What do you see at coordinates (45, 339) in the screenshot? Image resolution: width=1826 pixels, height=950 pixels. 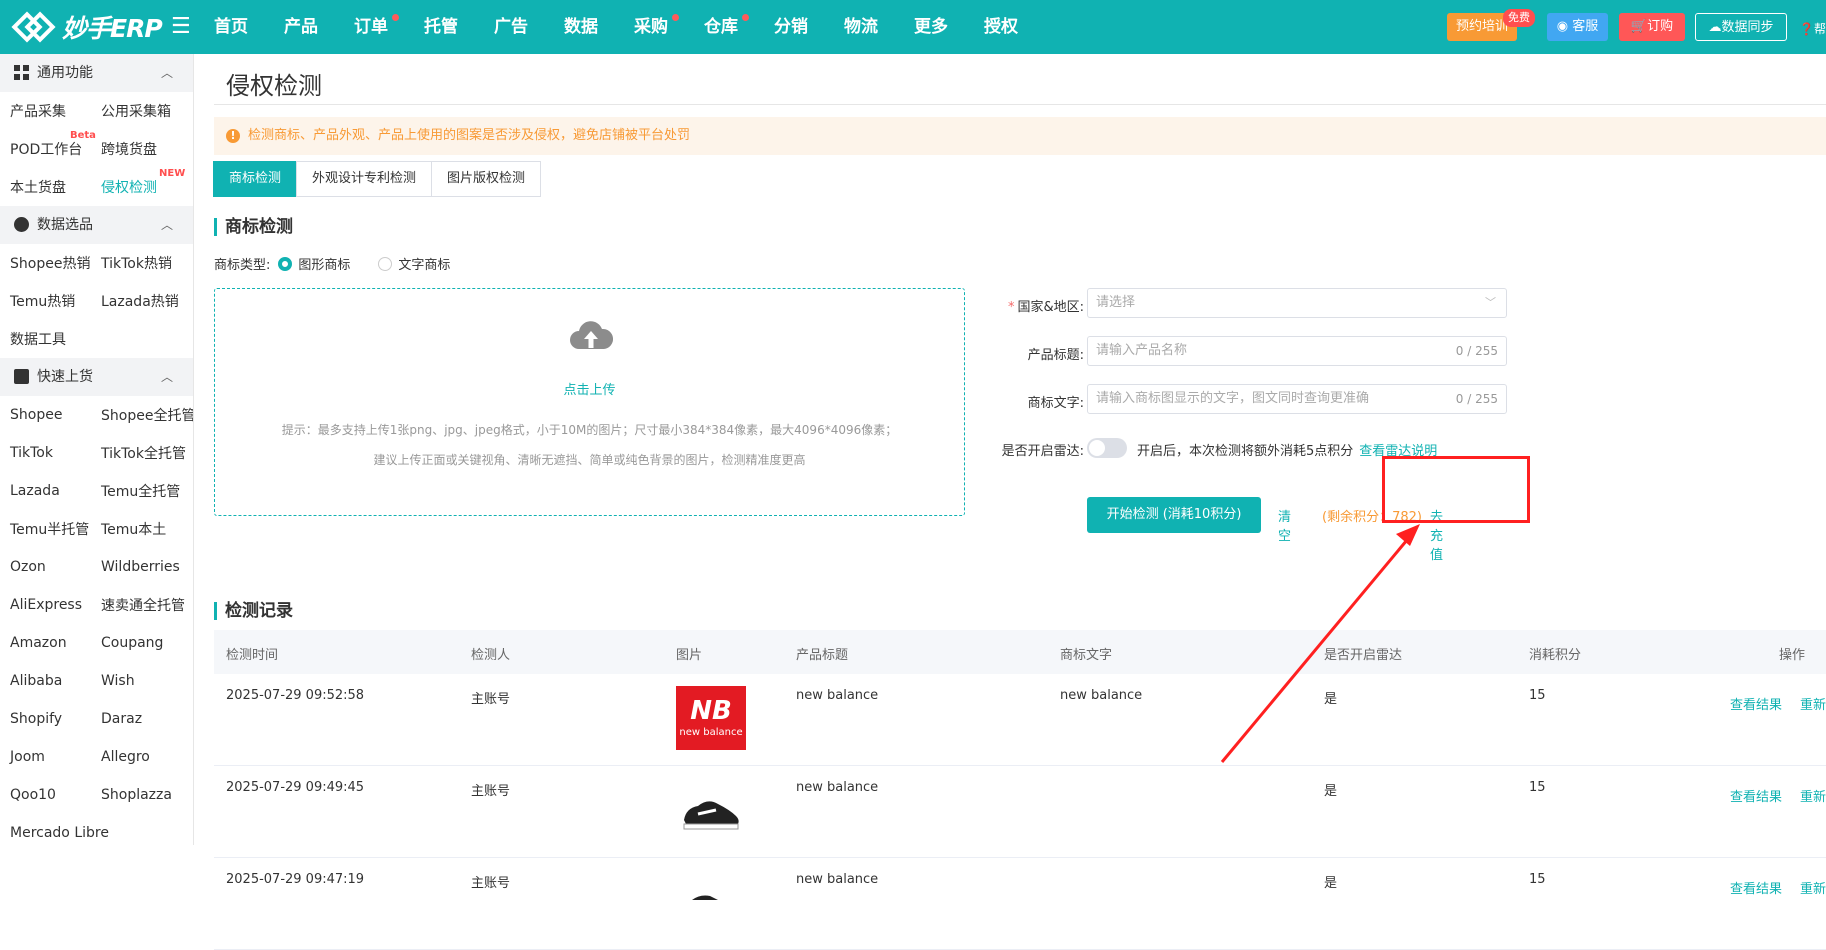 I see `sidebar-item-data-tools: 数据工具` at bounding box center [45, 339].